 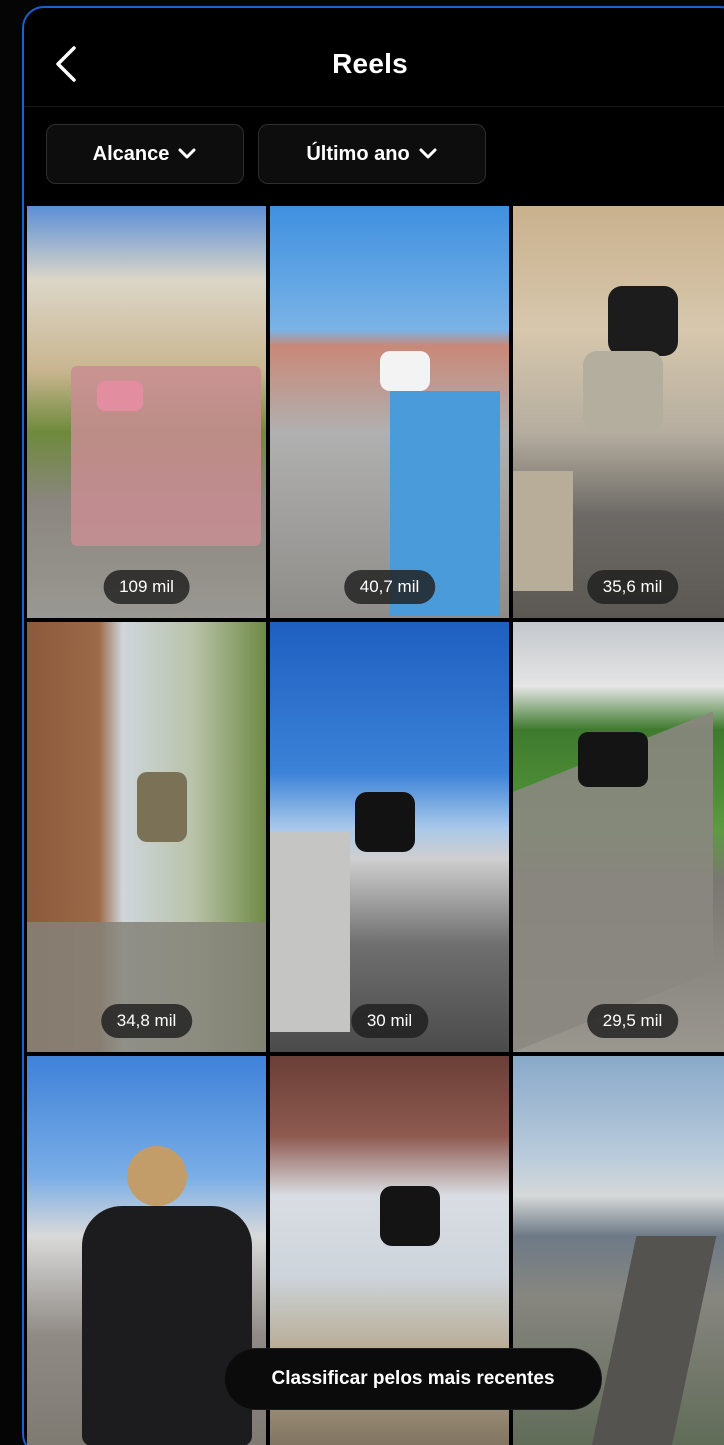 I want to click on top-bar: Reels, so click(x=374, y=58).